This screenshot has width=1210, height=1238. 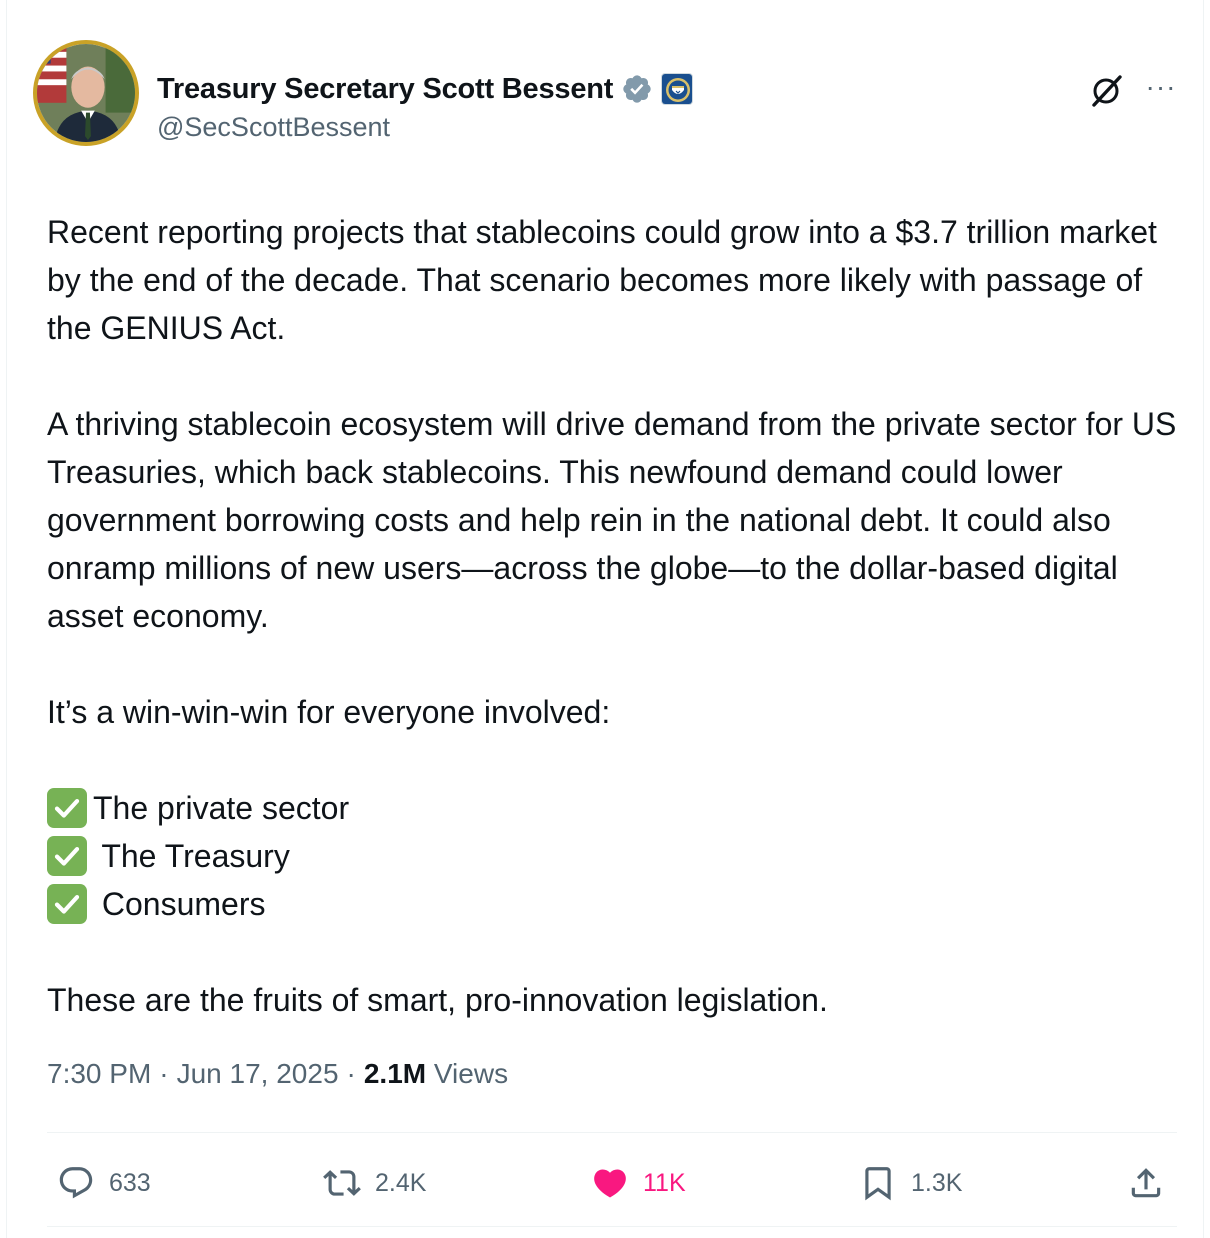 What do you see at coordinates (1161, 90) in the screenshot?
I see `more-options-icon: ···` at bounding box center [1161, 90].